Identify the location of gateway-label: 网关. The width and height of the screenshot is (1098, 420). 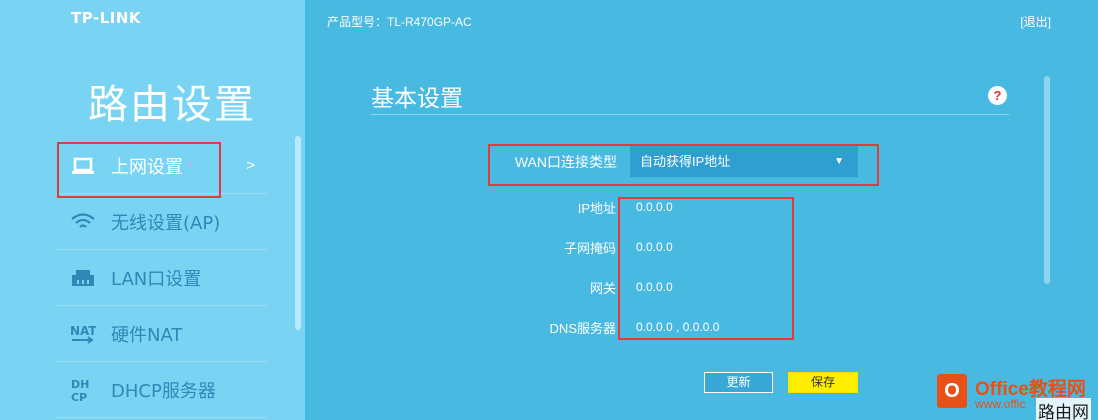
(602, 288).